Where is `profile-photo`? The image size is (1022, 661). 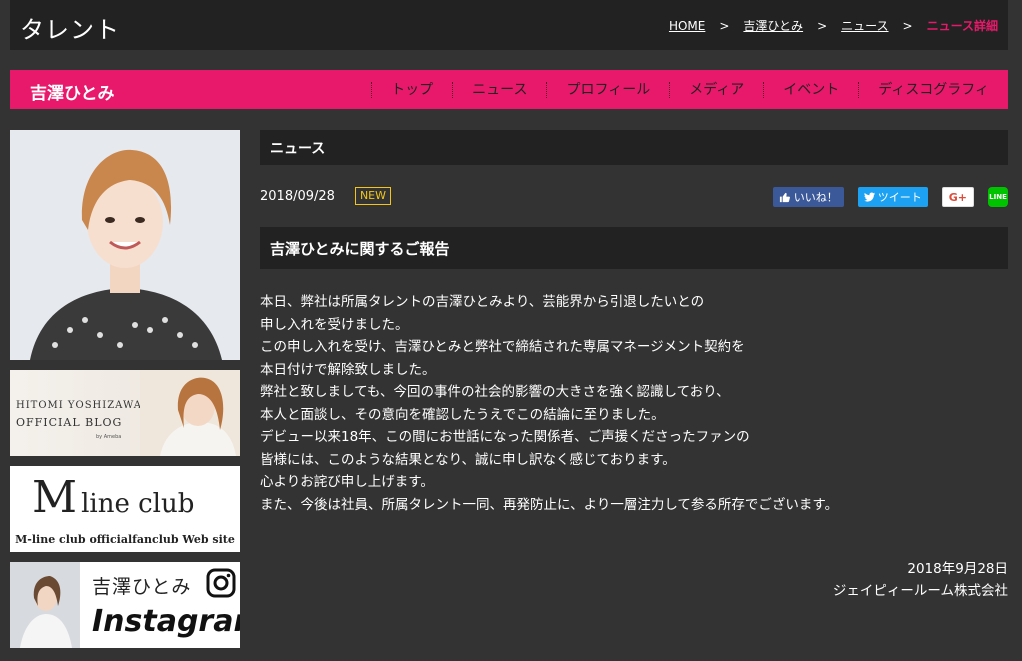 profile-photo is located at coordinates (125, 245).